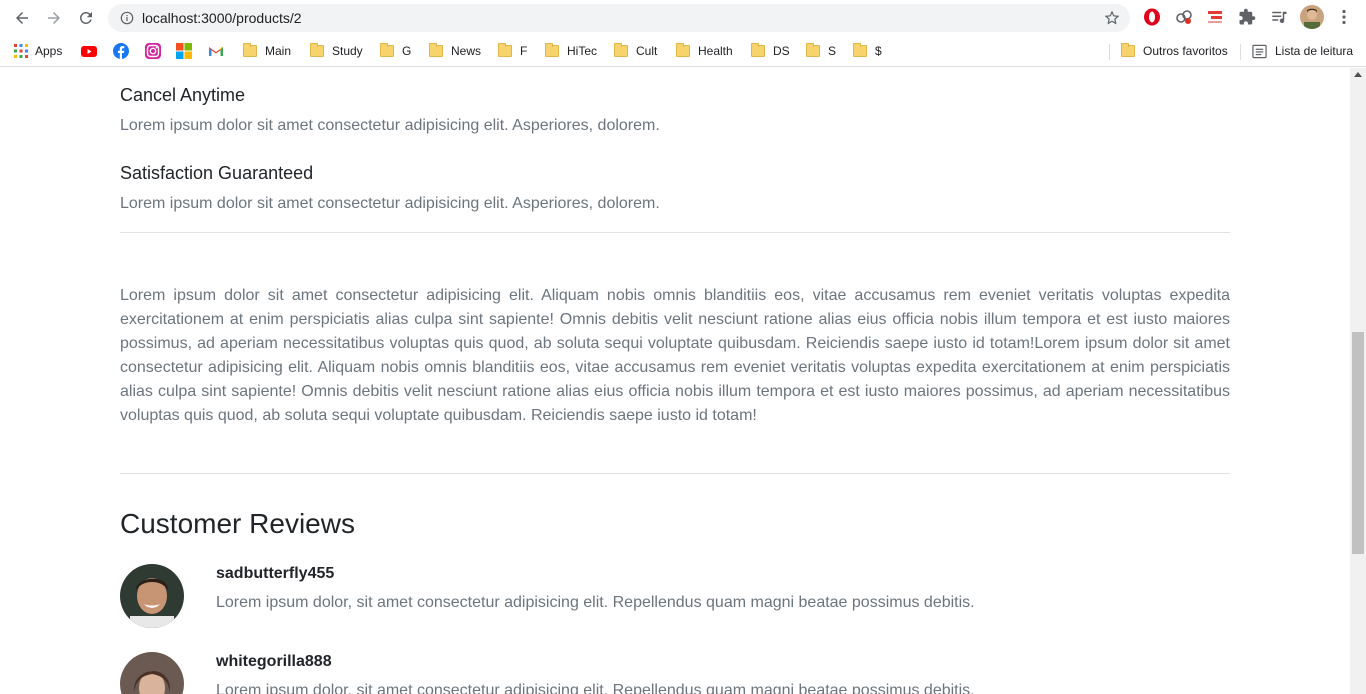 The width and height of the screenshot is (1366, 694). I want to click on bookmark-folder-study: Study, so click(336, 51).